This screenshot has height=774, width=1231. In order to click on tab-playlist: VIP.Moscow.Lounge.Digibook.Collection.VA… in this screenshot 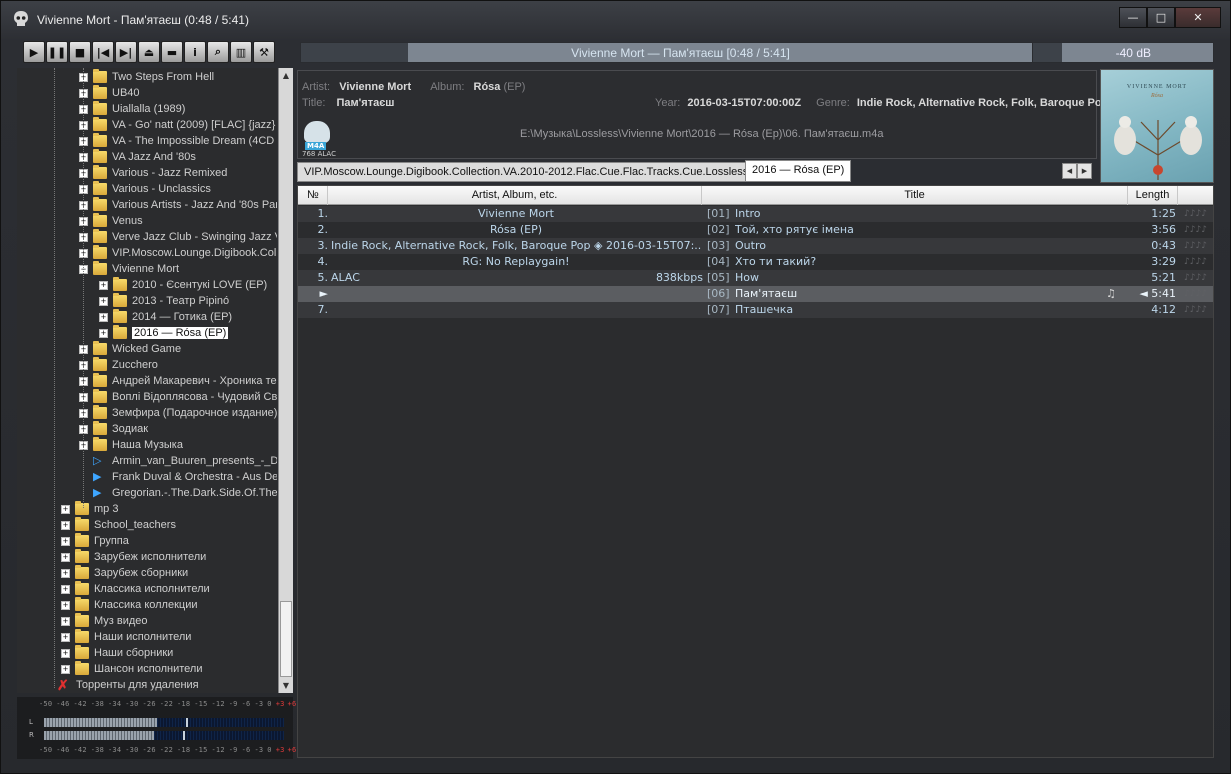, I will do `click(526, 172)`.